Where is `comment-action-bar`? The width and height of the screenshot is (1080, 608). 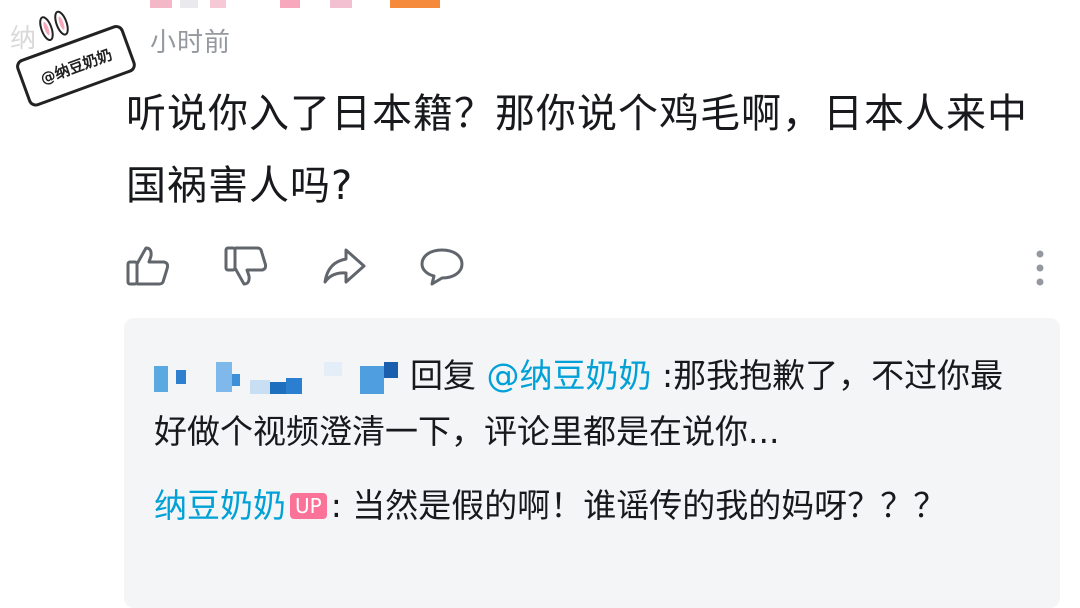 comment-action-bar is located at coordinates (590, 266).